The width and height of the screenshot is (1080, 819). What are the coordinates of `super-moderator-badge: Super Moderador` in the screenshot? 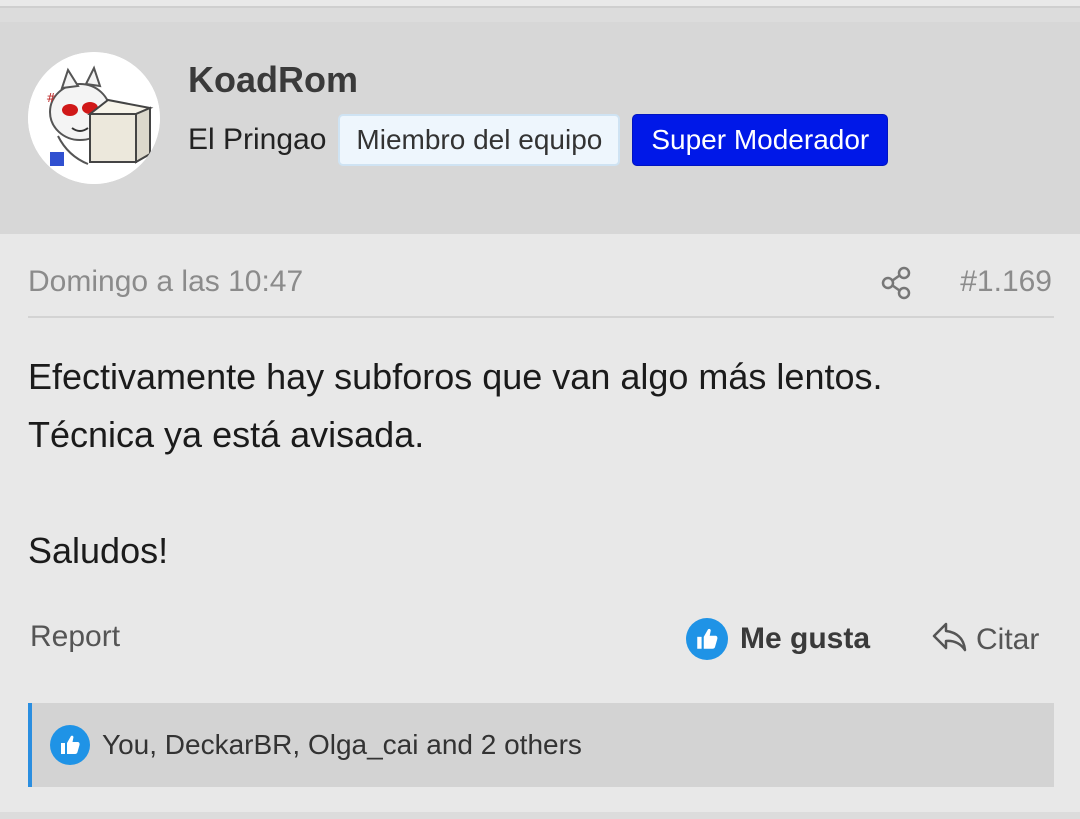 It's located at (760, 140).